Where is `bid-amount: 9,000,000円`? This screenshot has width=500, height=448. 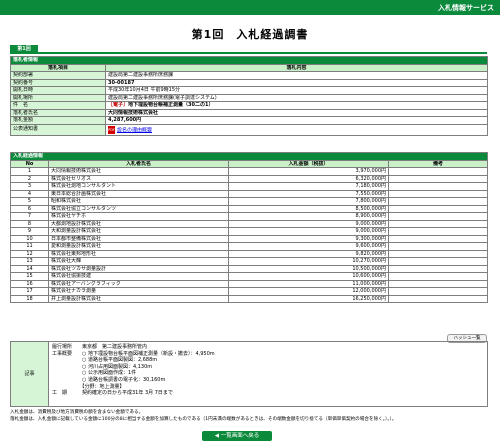 bid-amount: 9,000,000円 is located at coordinates (308, 223).